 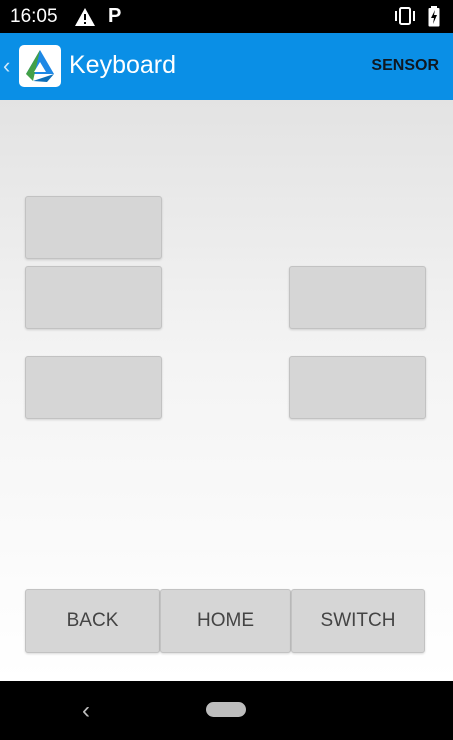 I want to click on key-low-right, so click(x=357, y=387).